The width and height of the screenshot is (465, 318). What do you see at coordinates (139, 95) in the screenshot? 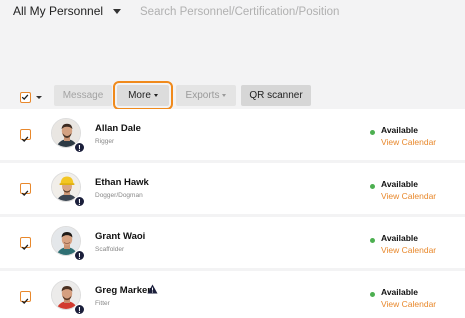
I see `more-button-label: More` at bounding box center [139, 95].